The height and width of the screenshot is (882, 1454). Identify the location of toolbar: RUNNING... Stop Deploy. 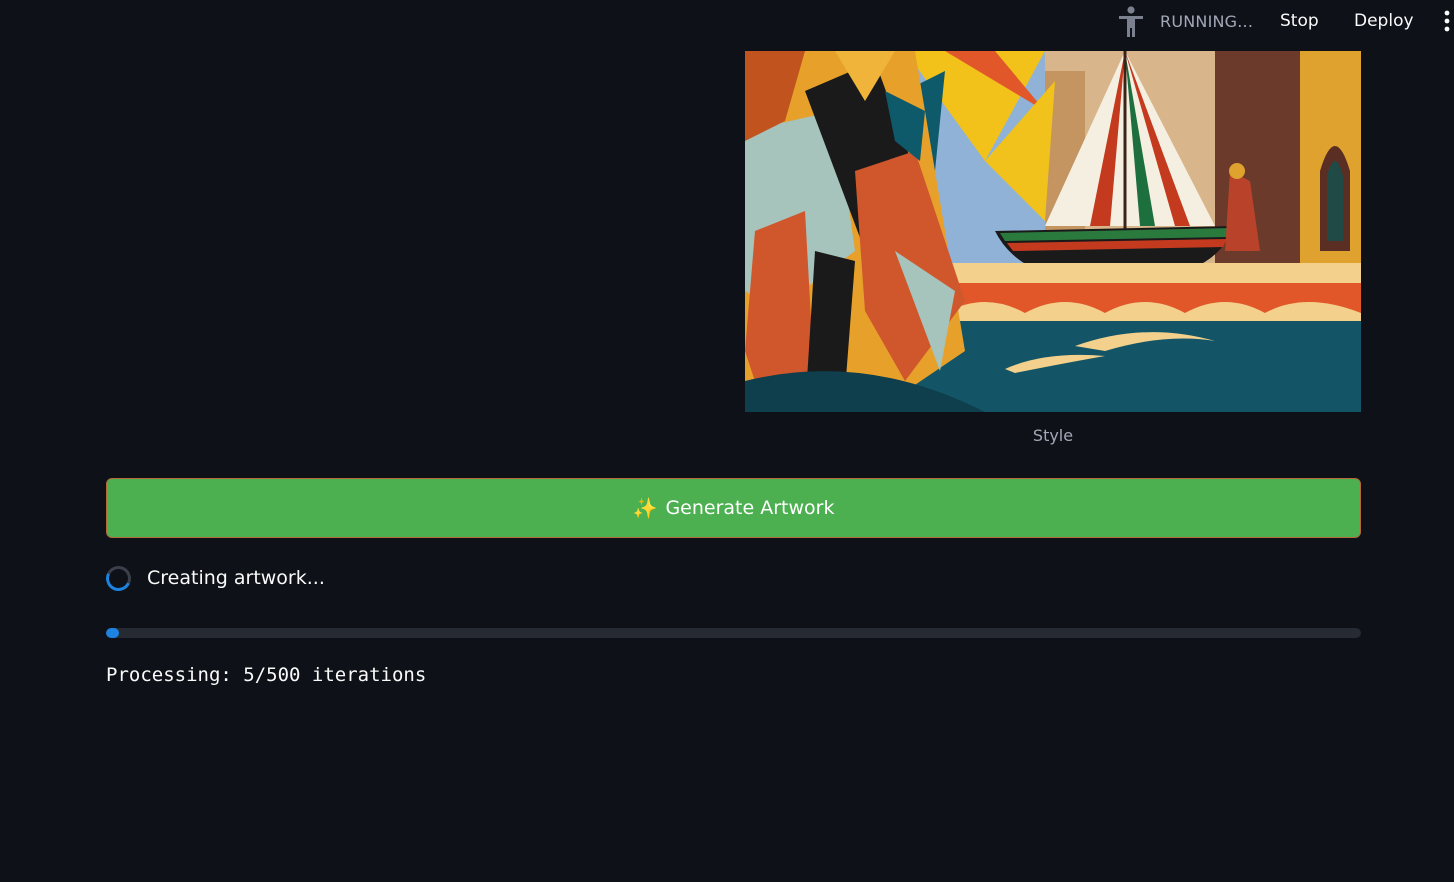
(727, 22).